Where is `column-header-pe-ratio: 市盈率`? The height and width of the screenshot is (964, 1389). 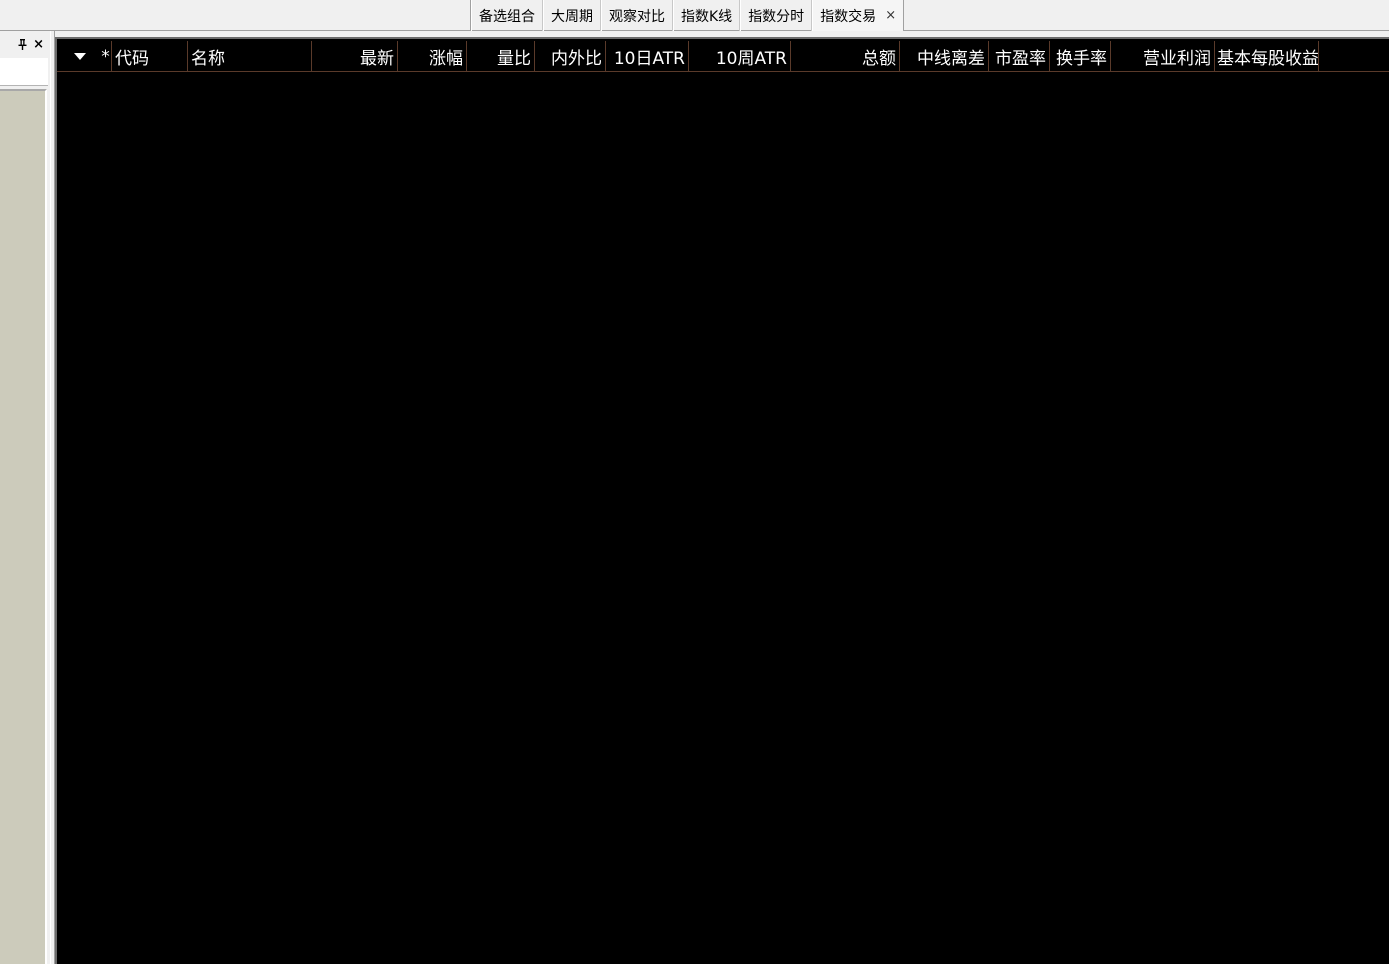 column-header-pe-ratio: 市盈率 is located at coordinates (1019, 56).